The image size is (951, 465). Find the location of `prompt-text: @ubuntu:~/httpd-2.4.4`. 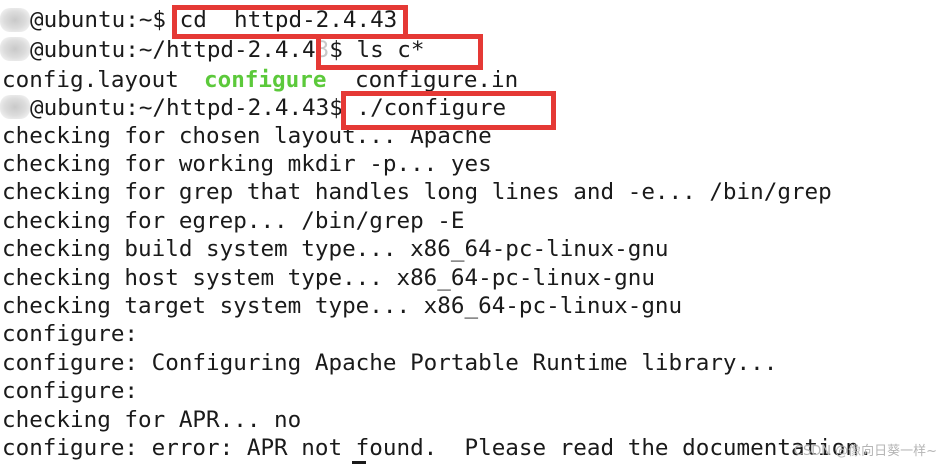

prompt-text: @ubuntu:~/httpd-2.4.4 is located at coordinates (173, 50).